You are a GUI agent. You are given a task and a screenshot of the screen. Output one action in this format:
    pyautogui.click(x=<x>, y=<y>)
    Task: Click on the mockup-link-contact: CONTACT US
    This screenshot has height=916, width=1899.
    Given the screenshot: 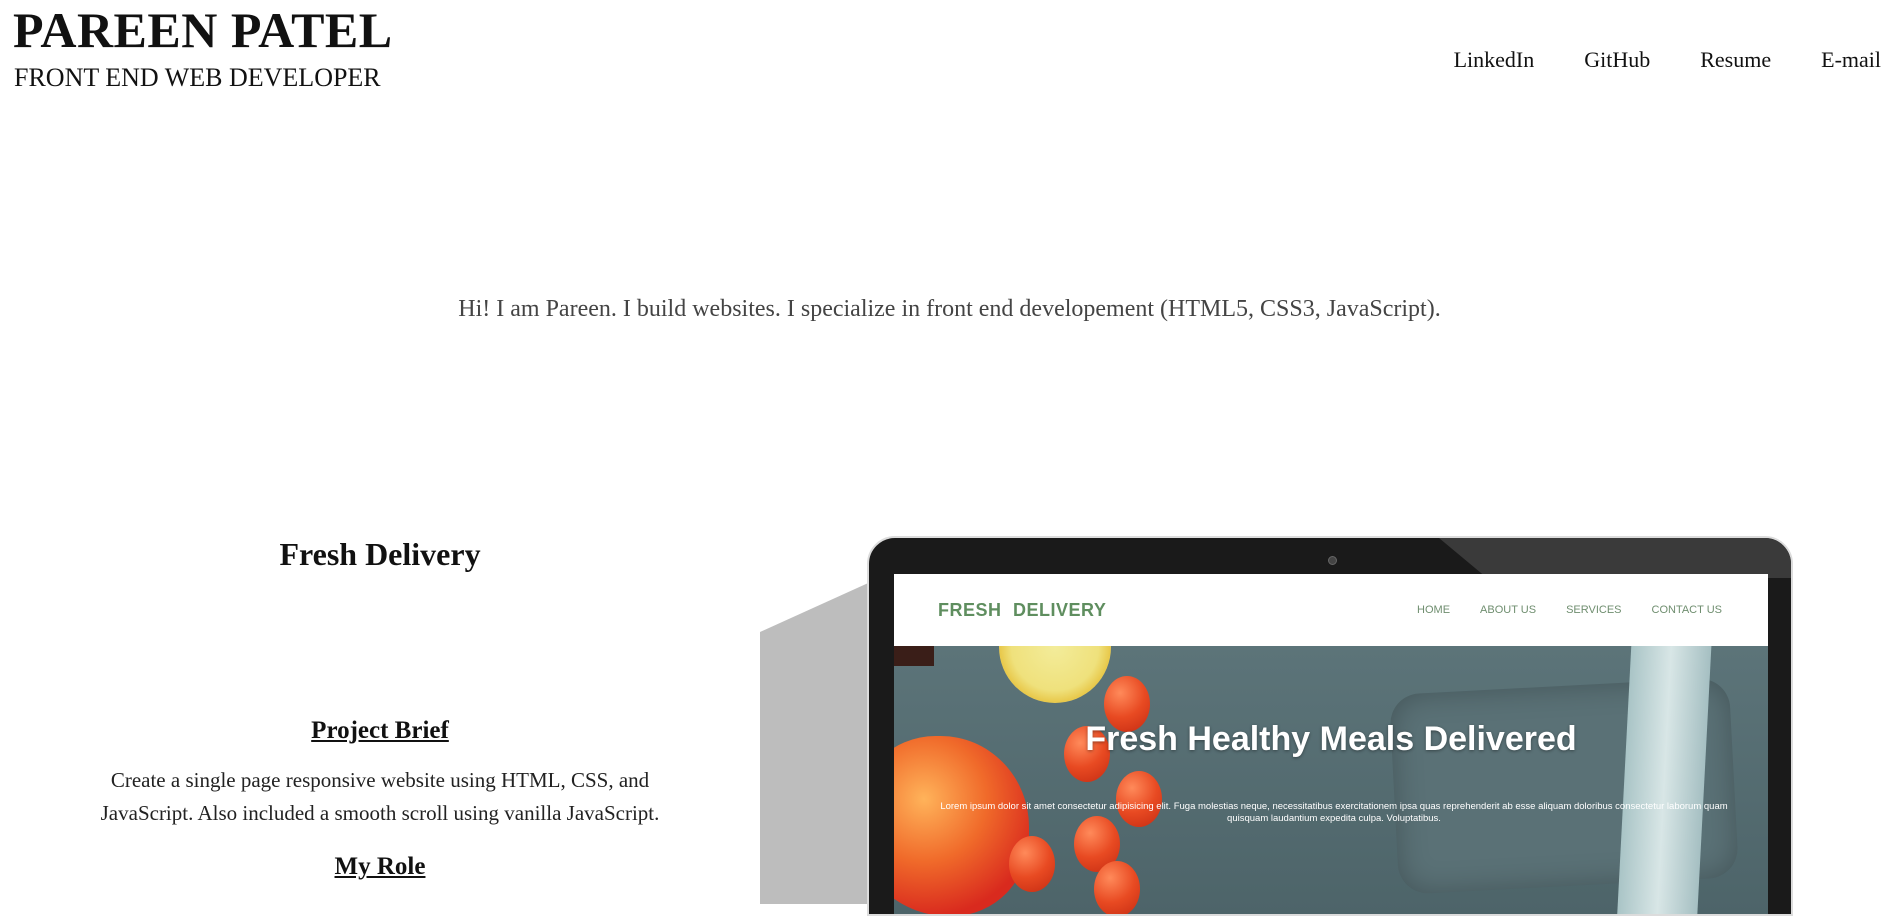 What is the action you would take?
    pyautogui.click(x=1687, y=610)
    